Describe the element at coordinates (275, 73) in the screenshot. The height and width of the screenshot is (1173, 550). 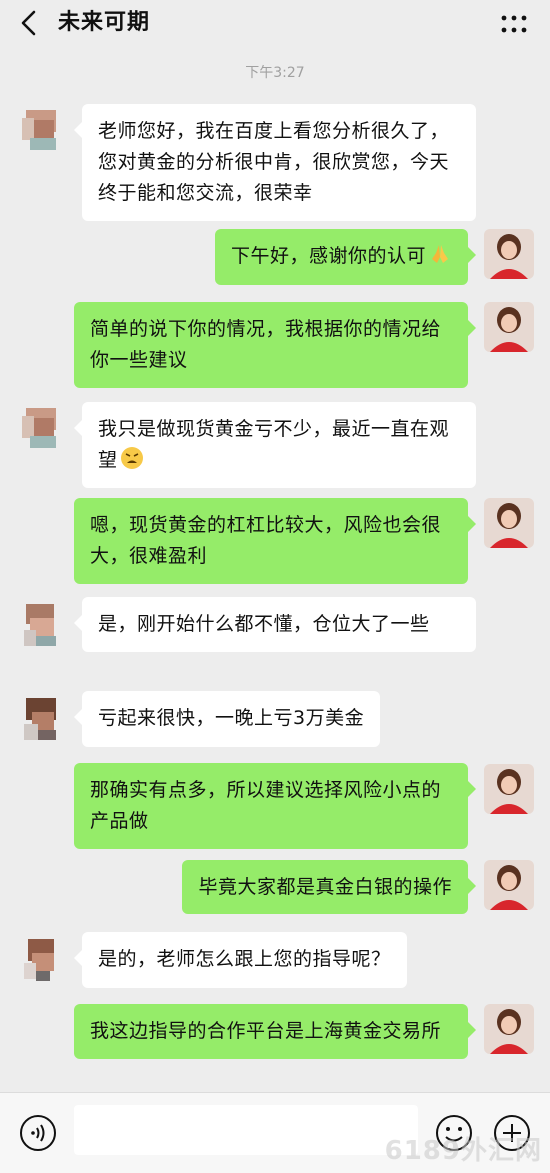
I see `message-timestamp: 下午3:27` at that location.